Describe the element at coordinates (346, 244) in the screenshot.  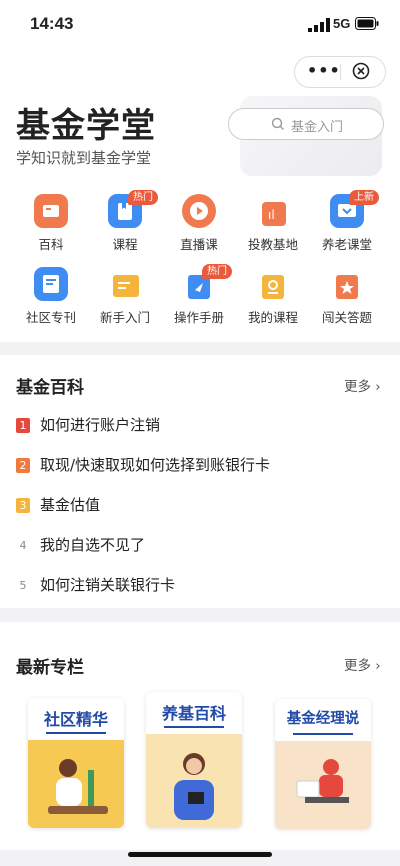
I see `grid-label: 养老课堂` at that location.